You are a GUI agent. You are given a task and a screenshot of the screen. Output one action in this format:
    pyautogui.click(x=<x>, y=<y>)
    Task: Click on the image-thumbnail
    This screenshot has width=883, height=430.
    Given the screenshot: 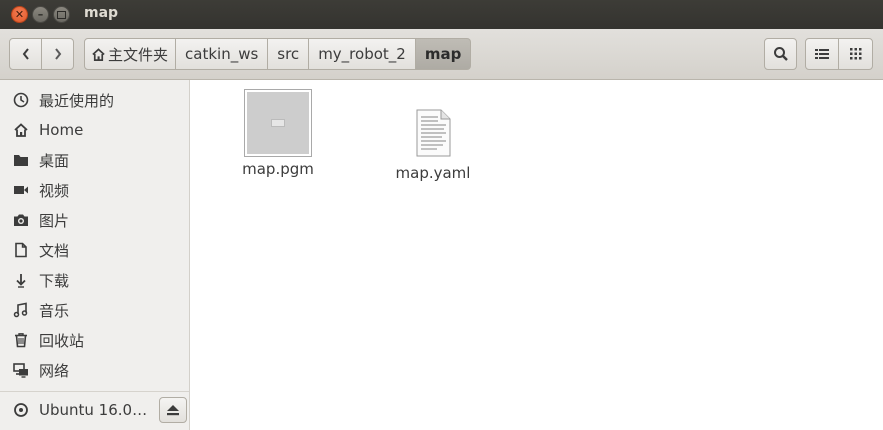 What is the action you would take?
    pyautogui.click(x=278, y=123)
    